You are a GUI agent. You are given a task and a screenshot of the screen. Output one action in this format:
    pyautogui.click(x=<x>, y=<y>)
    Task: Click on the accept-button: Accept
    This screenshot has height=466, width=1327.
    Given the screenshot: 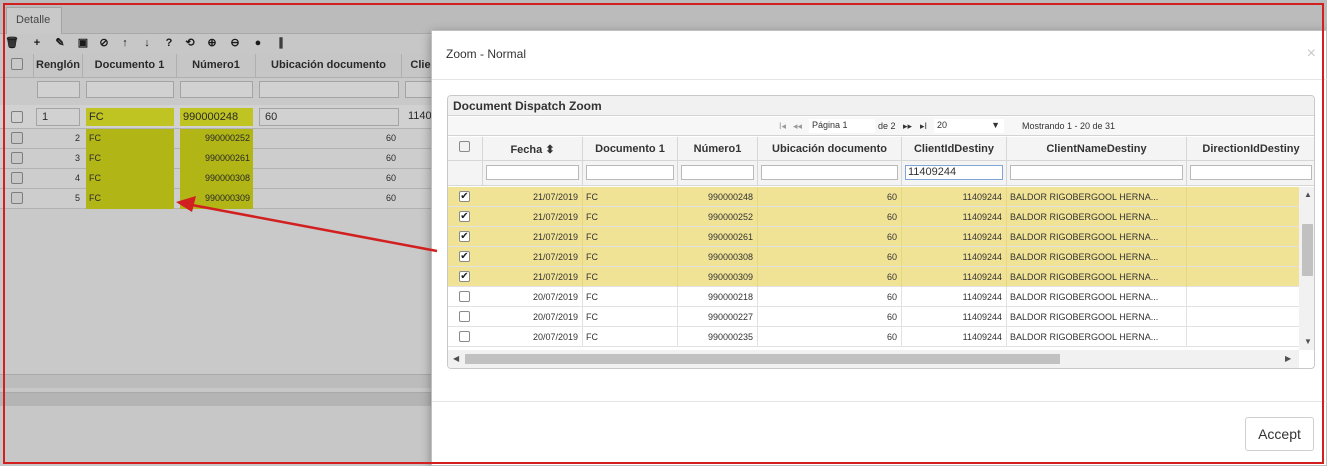 What is the action you would take?
    pyautogui.click(x=1279, y=434)
    